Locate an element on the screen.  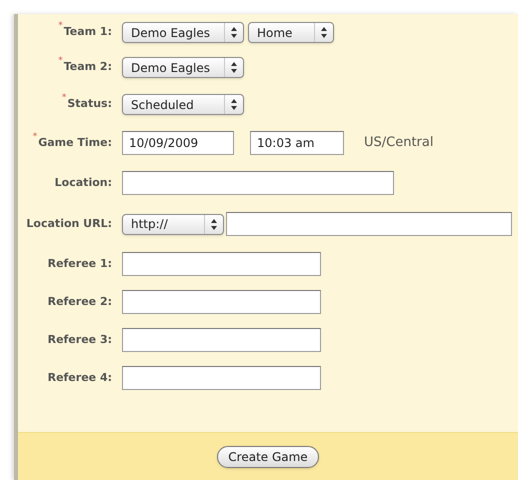
field-label: Team 2: is located at coordinates (88, 67).